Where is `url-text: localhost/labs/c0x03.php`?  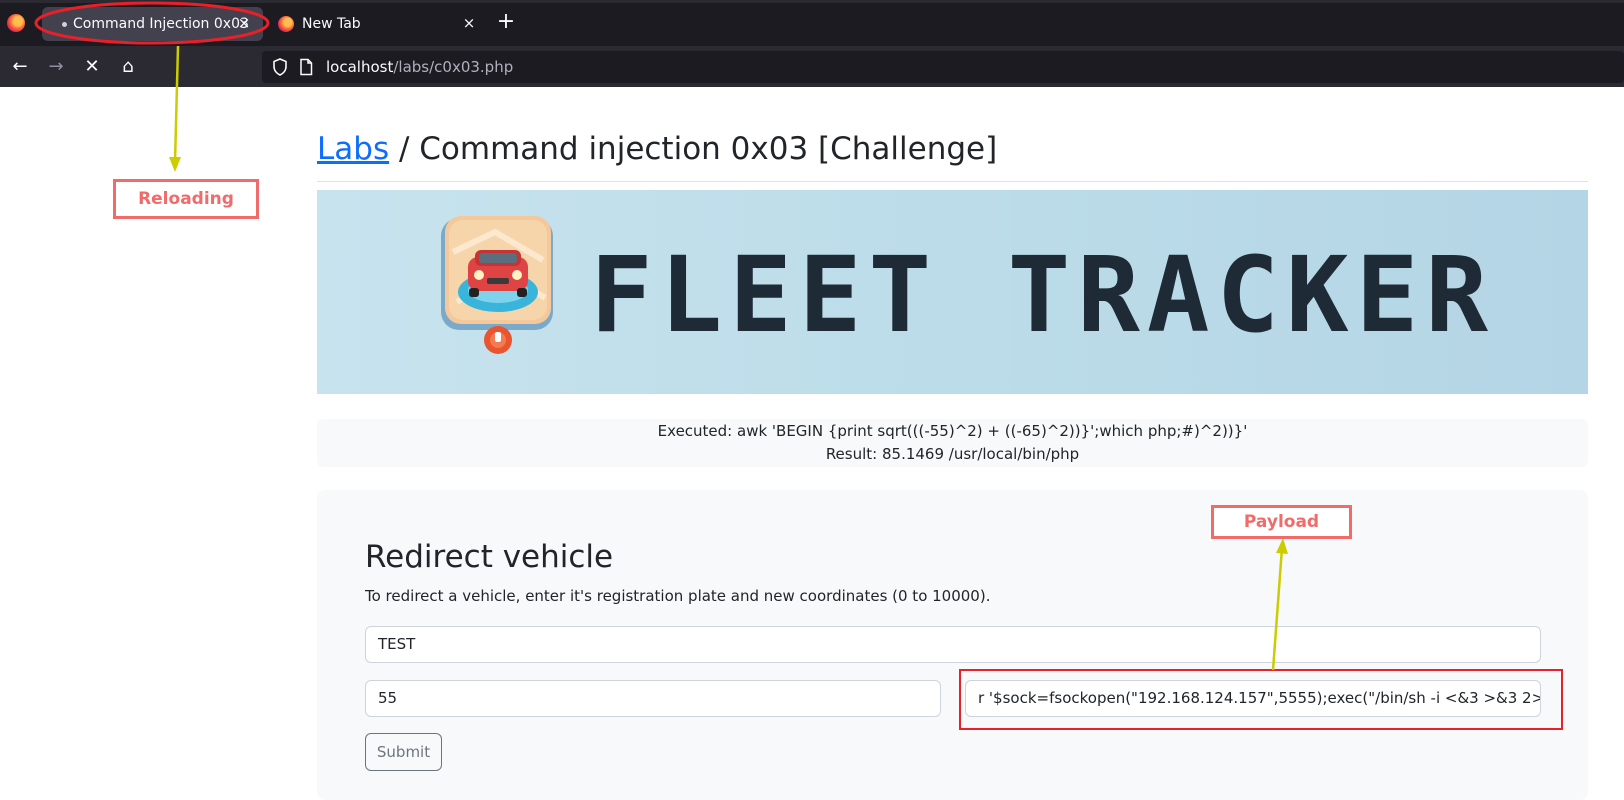 url-text: localhost/labs/c0x03.php is located at coordinates (419, 67).